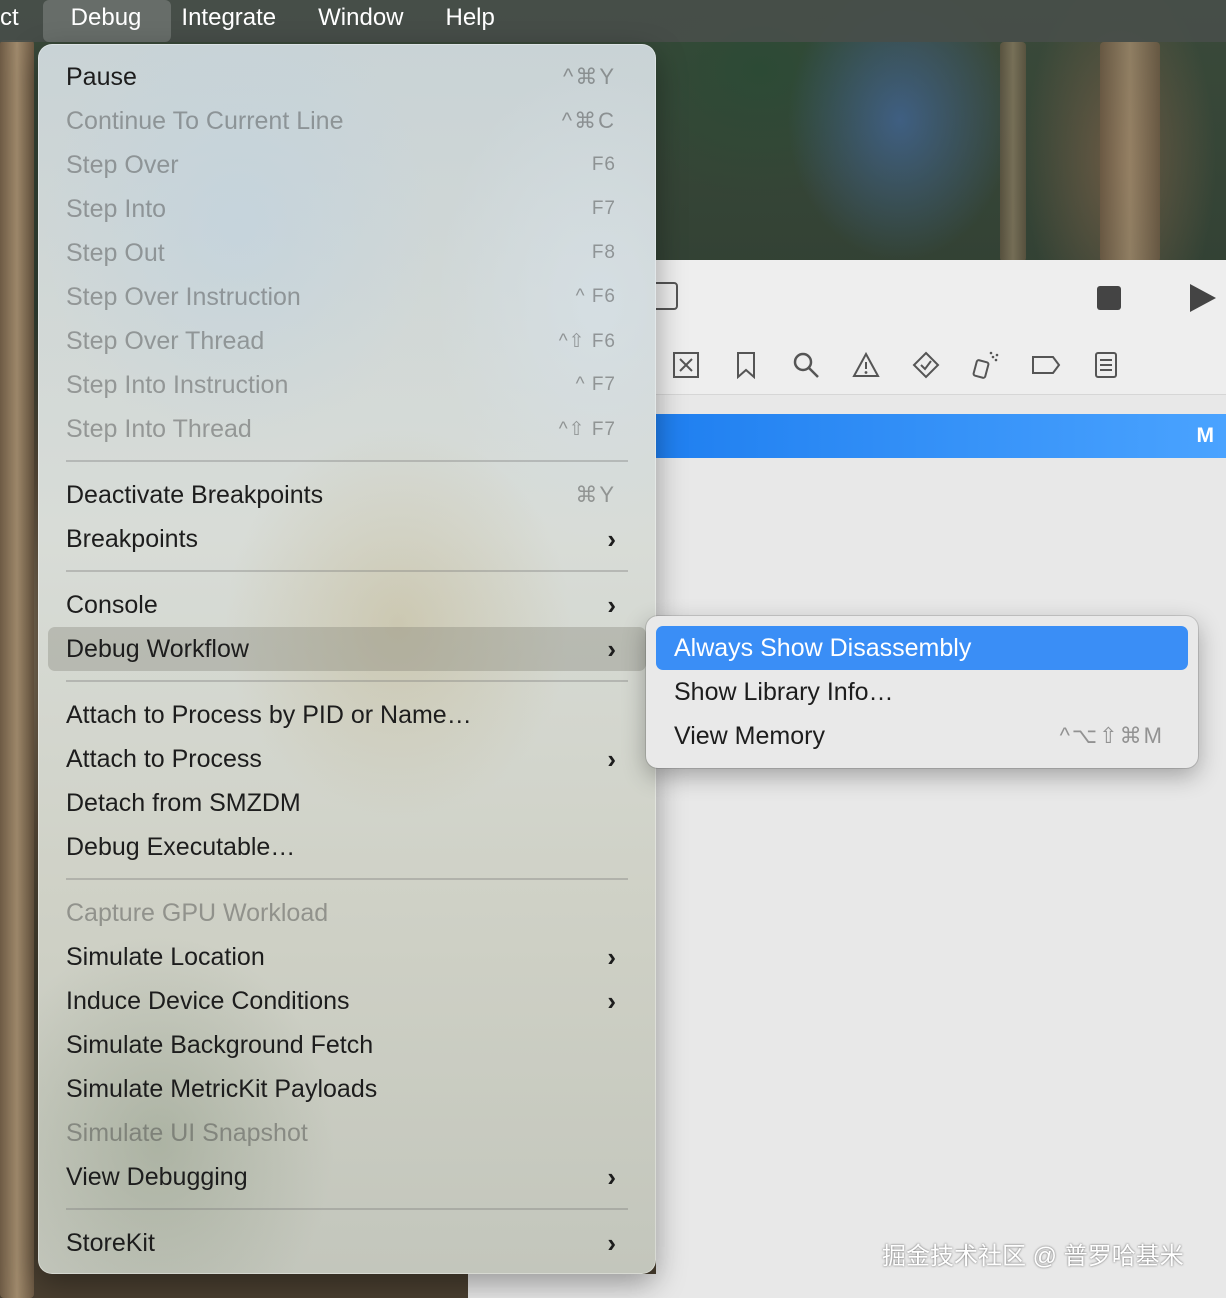 The image size is (1226, 1298). What do you see at coordinates (347, 1133) in the screenshot?
I see `menu-item-simulate-ui-snapshot: Simulate UI Snapshot` at bounding box center [347, 1133].